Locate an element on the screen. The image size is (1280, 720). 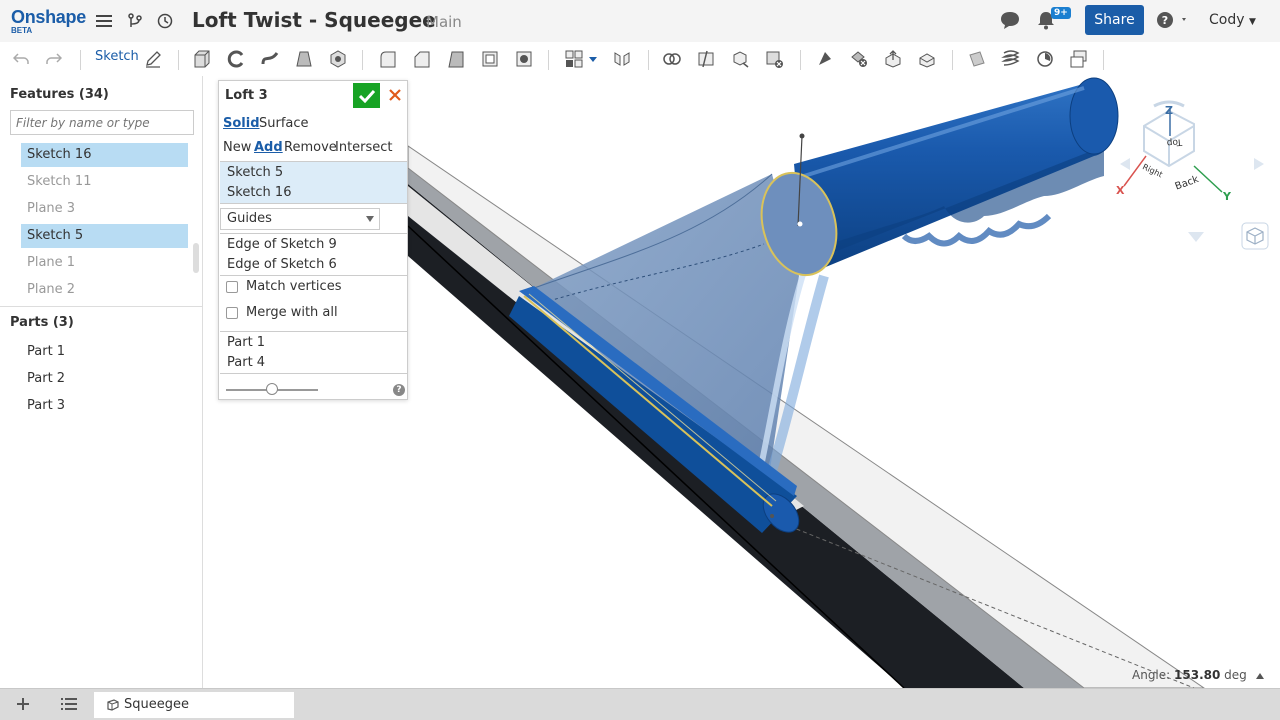
profiles-selection-box: Sketch 5 Sketch 16 is located at coordinates (313, 182).